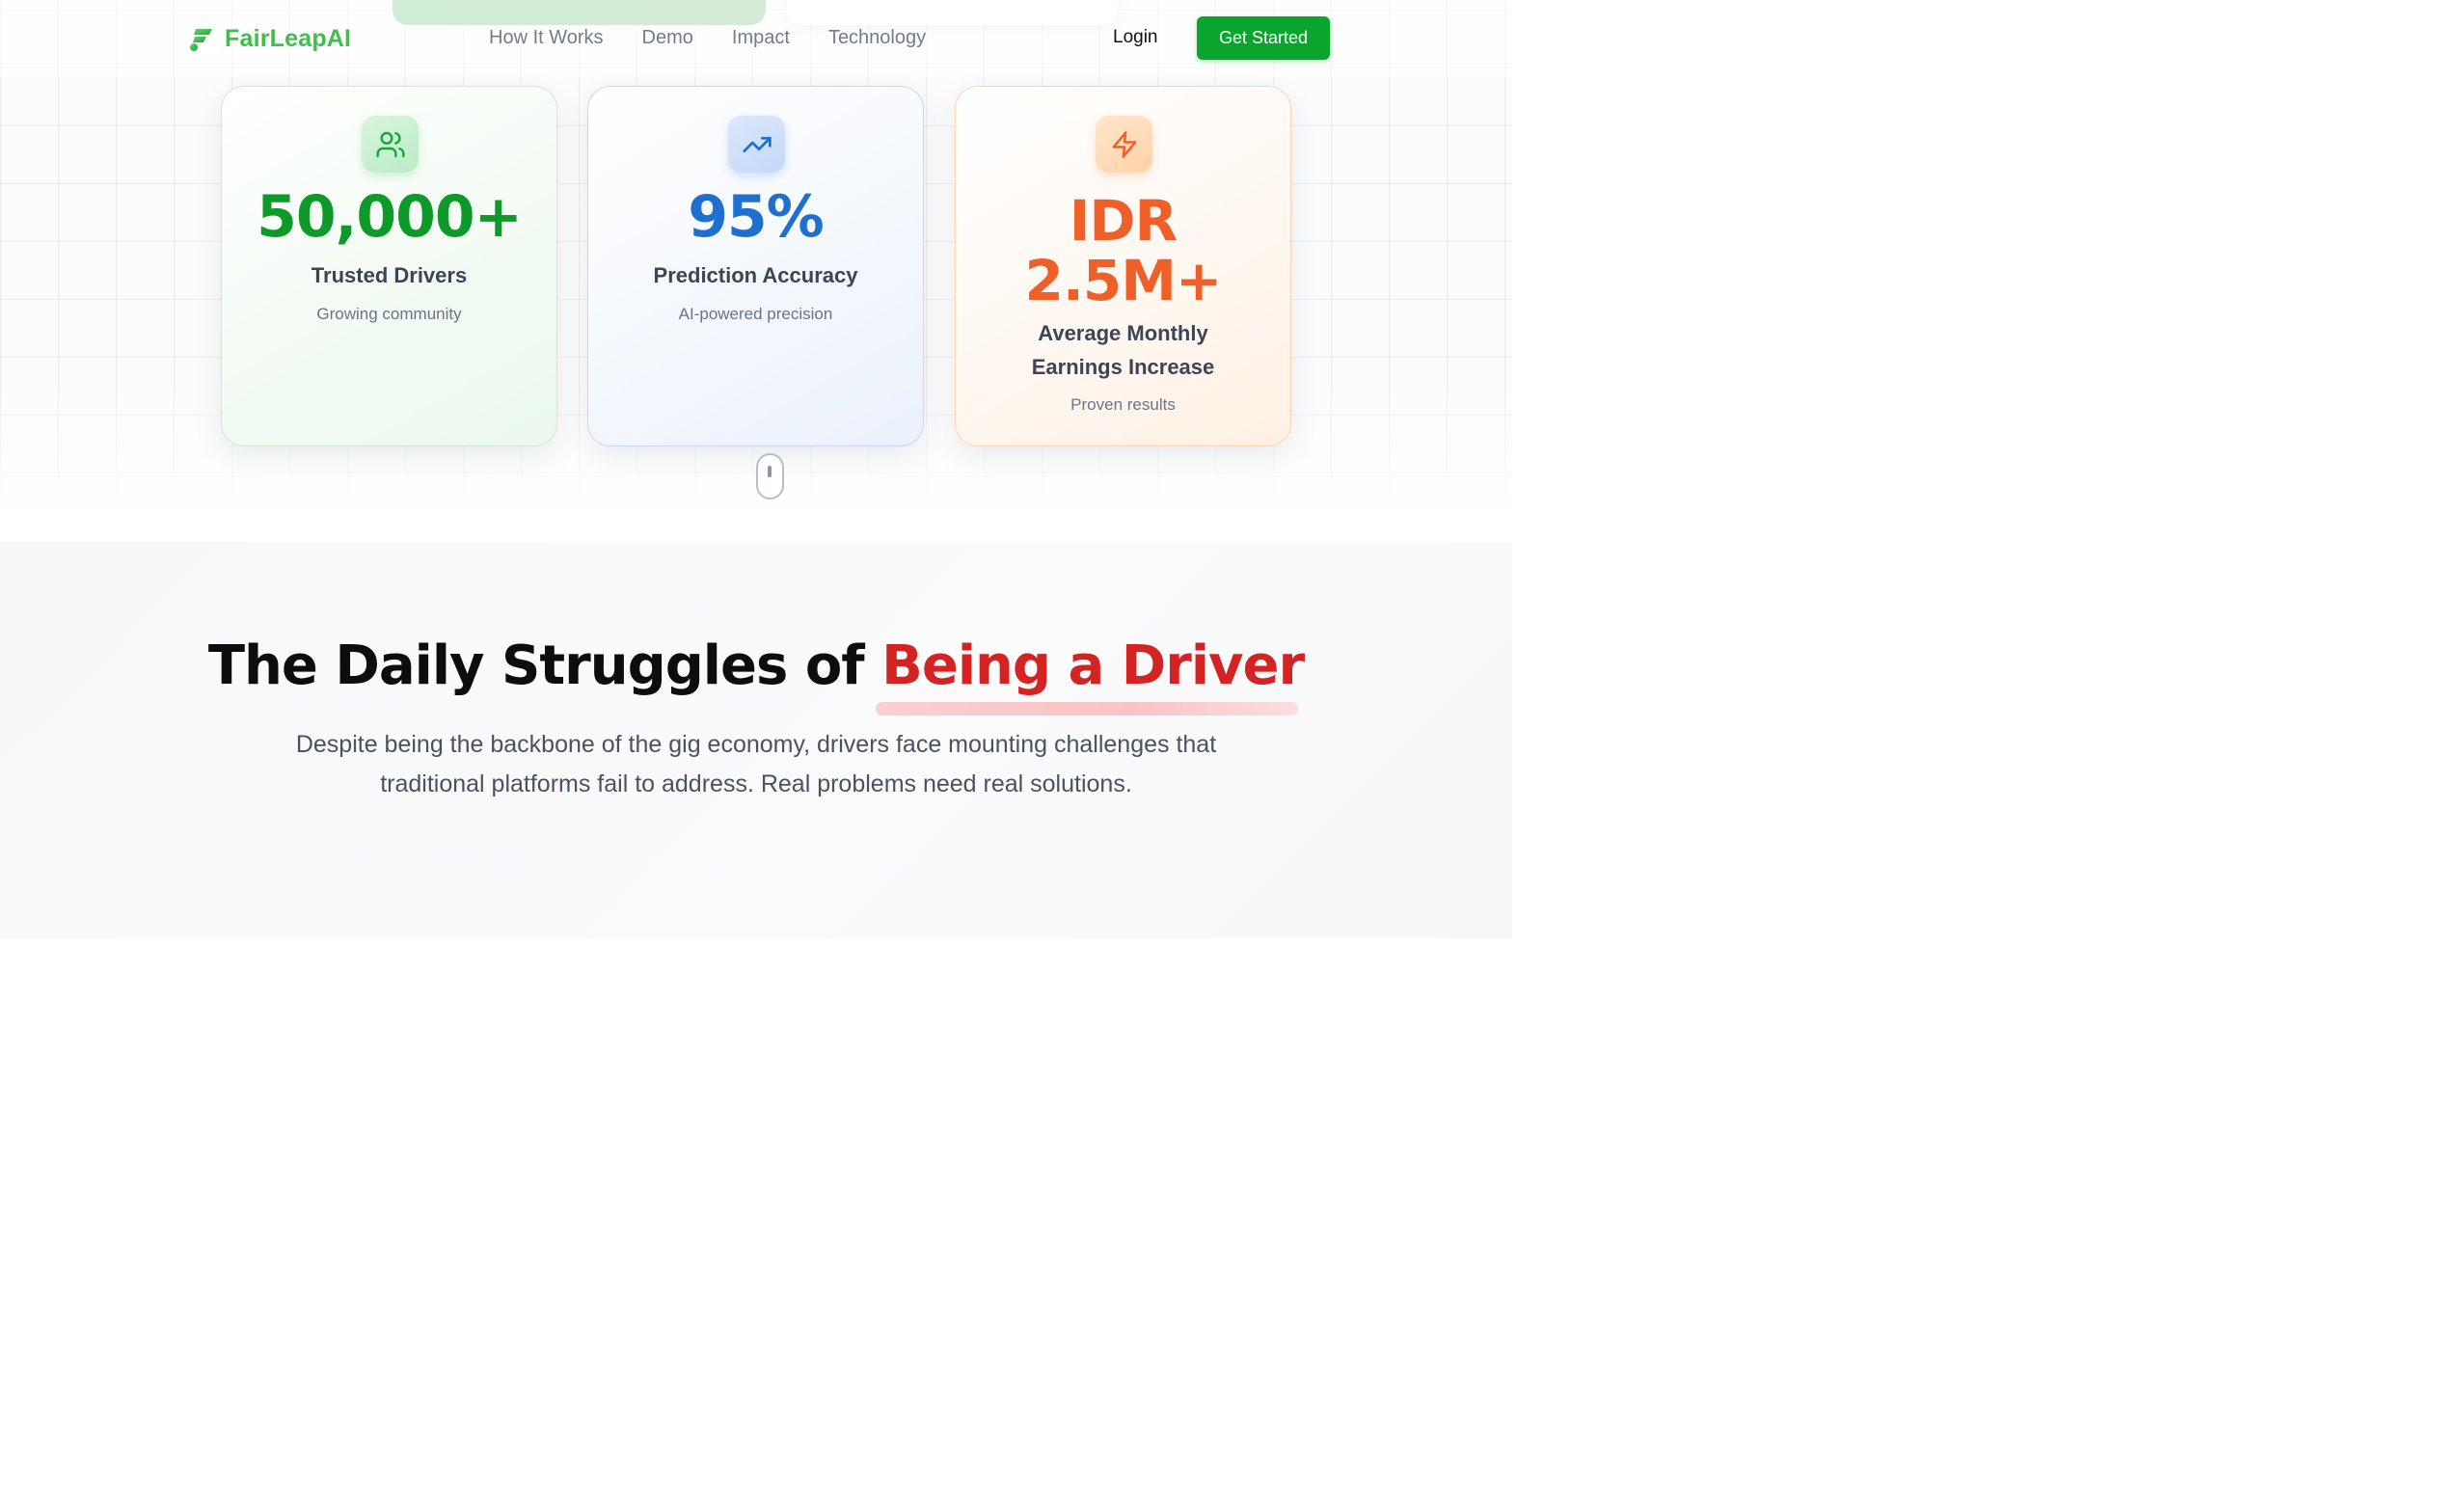 This screenshot has width=2438, height=1512. What do you see at coordinates (755, 314) in the screenshot?
I see `stat-subtext: AI-powered precision` at bounding box center [755, 314].